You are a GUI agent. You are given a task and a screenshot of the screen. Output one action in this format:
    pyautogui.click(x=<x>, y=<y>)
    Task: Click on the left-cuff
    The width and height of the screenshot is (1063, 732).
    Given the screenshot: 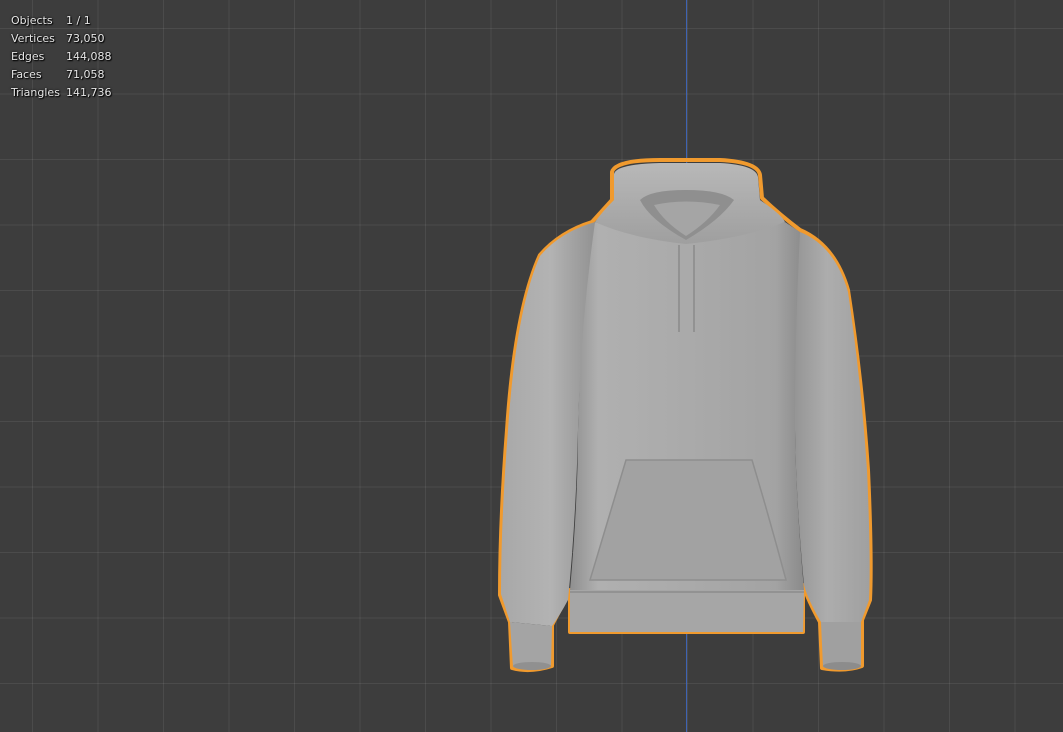 What is the action you would take?
    pyautogui.click(x=531, y=645)
    